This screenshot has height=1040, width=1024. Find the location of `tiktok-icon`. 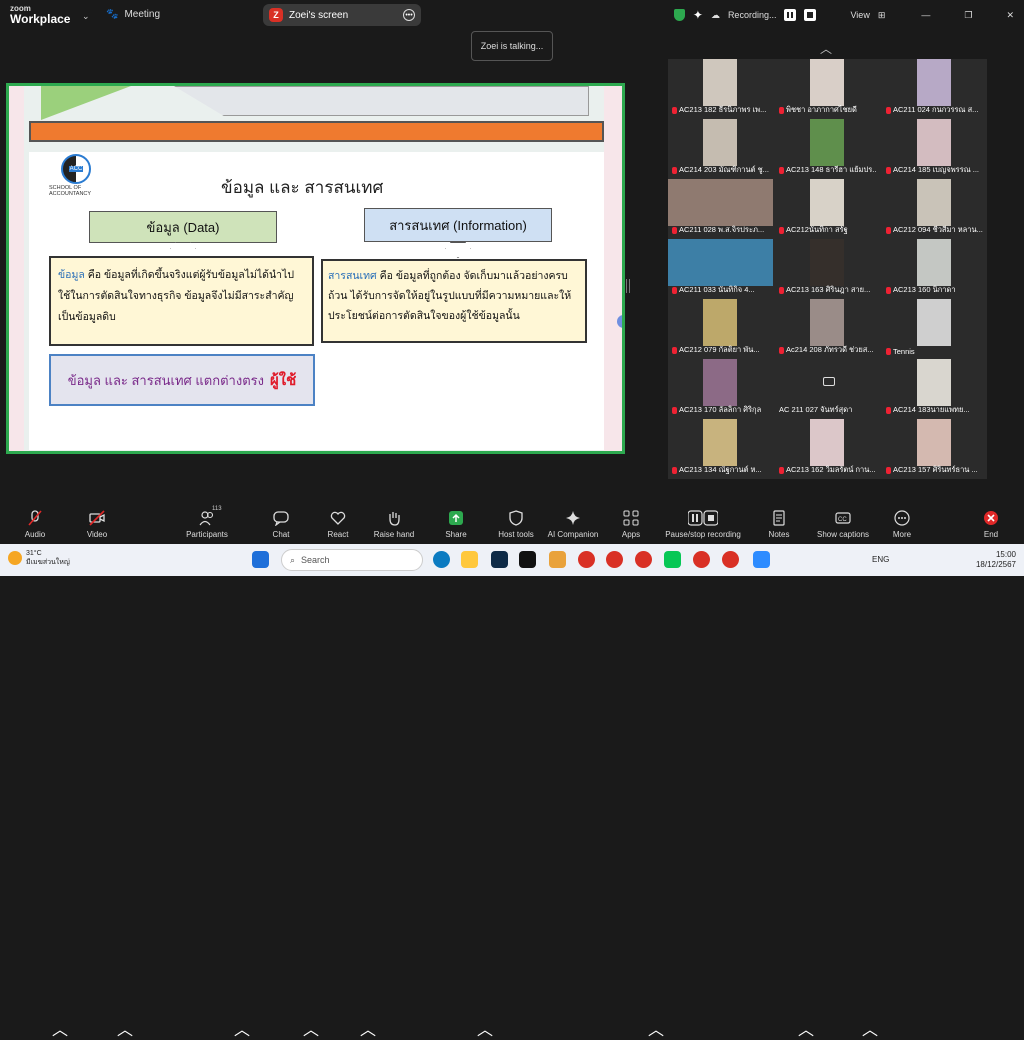

tiktok-icon is located at coordinates (527, 559).